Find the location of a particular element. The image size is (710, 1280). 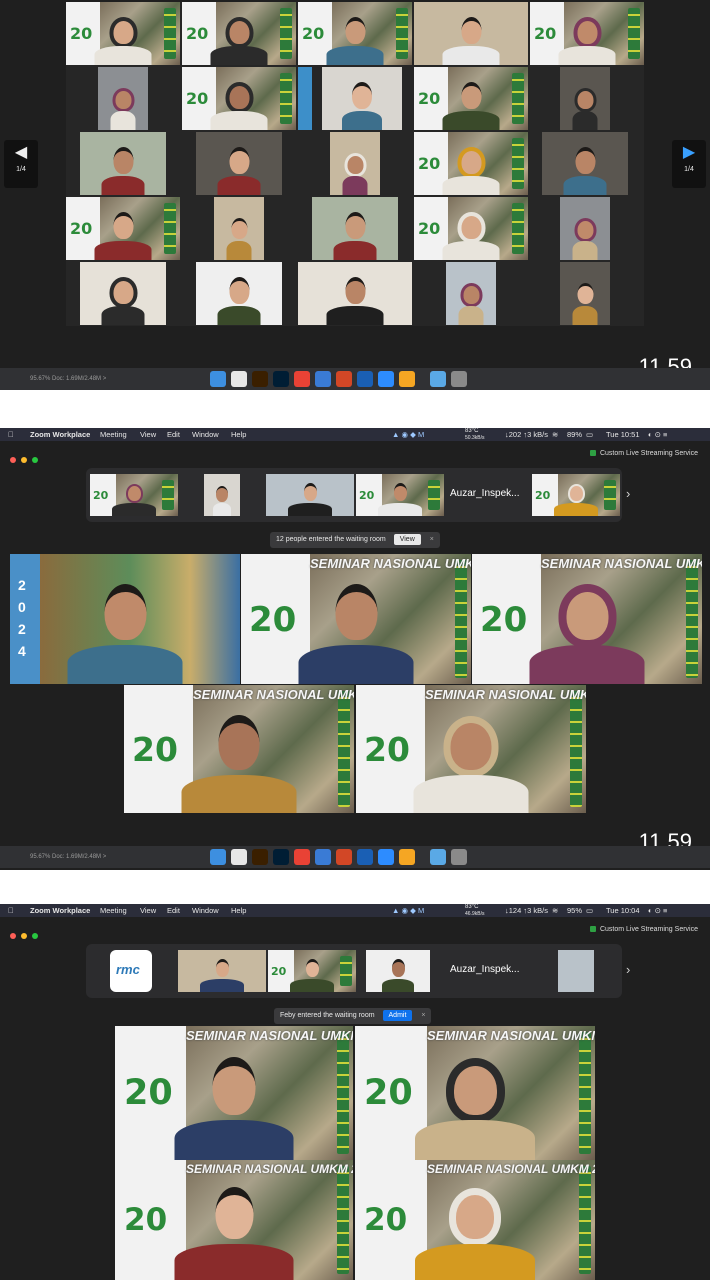

host-logo-tile: rmc is located at coordinates (131, 971).